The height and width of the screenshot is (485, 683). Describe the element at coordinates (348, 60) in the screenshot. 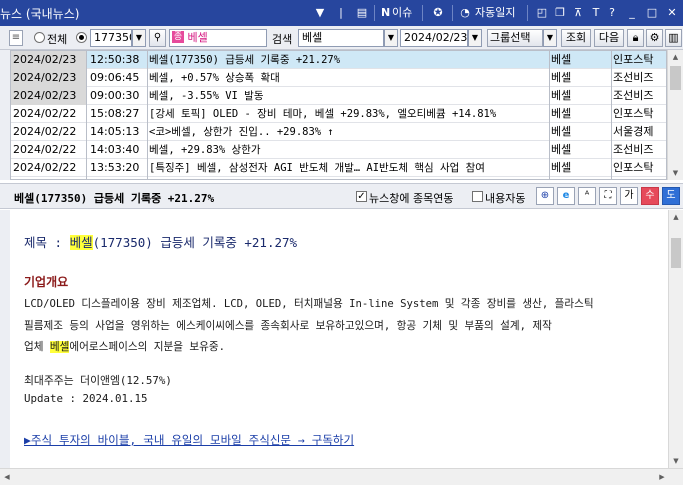

I see `news-title: 베셀(177350) 급등세 기록중 +21.27%` at that location.